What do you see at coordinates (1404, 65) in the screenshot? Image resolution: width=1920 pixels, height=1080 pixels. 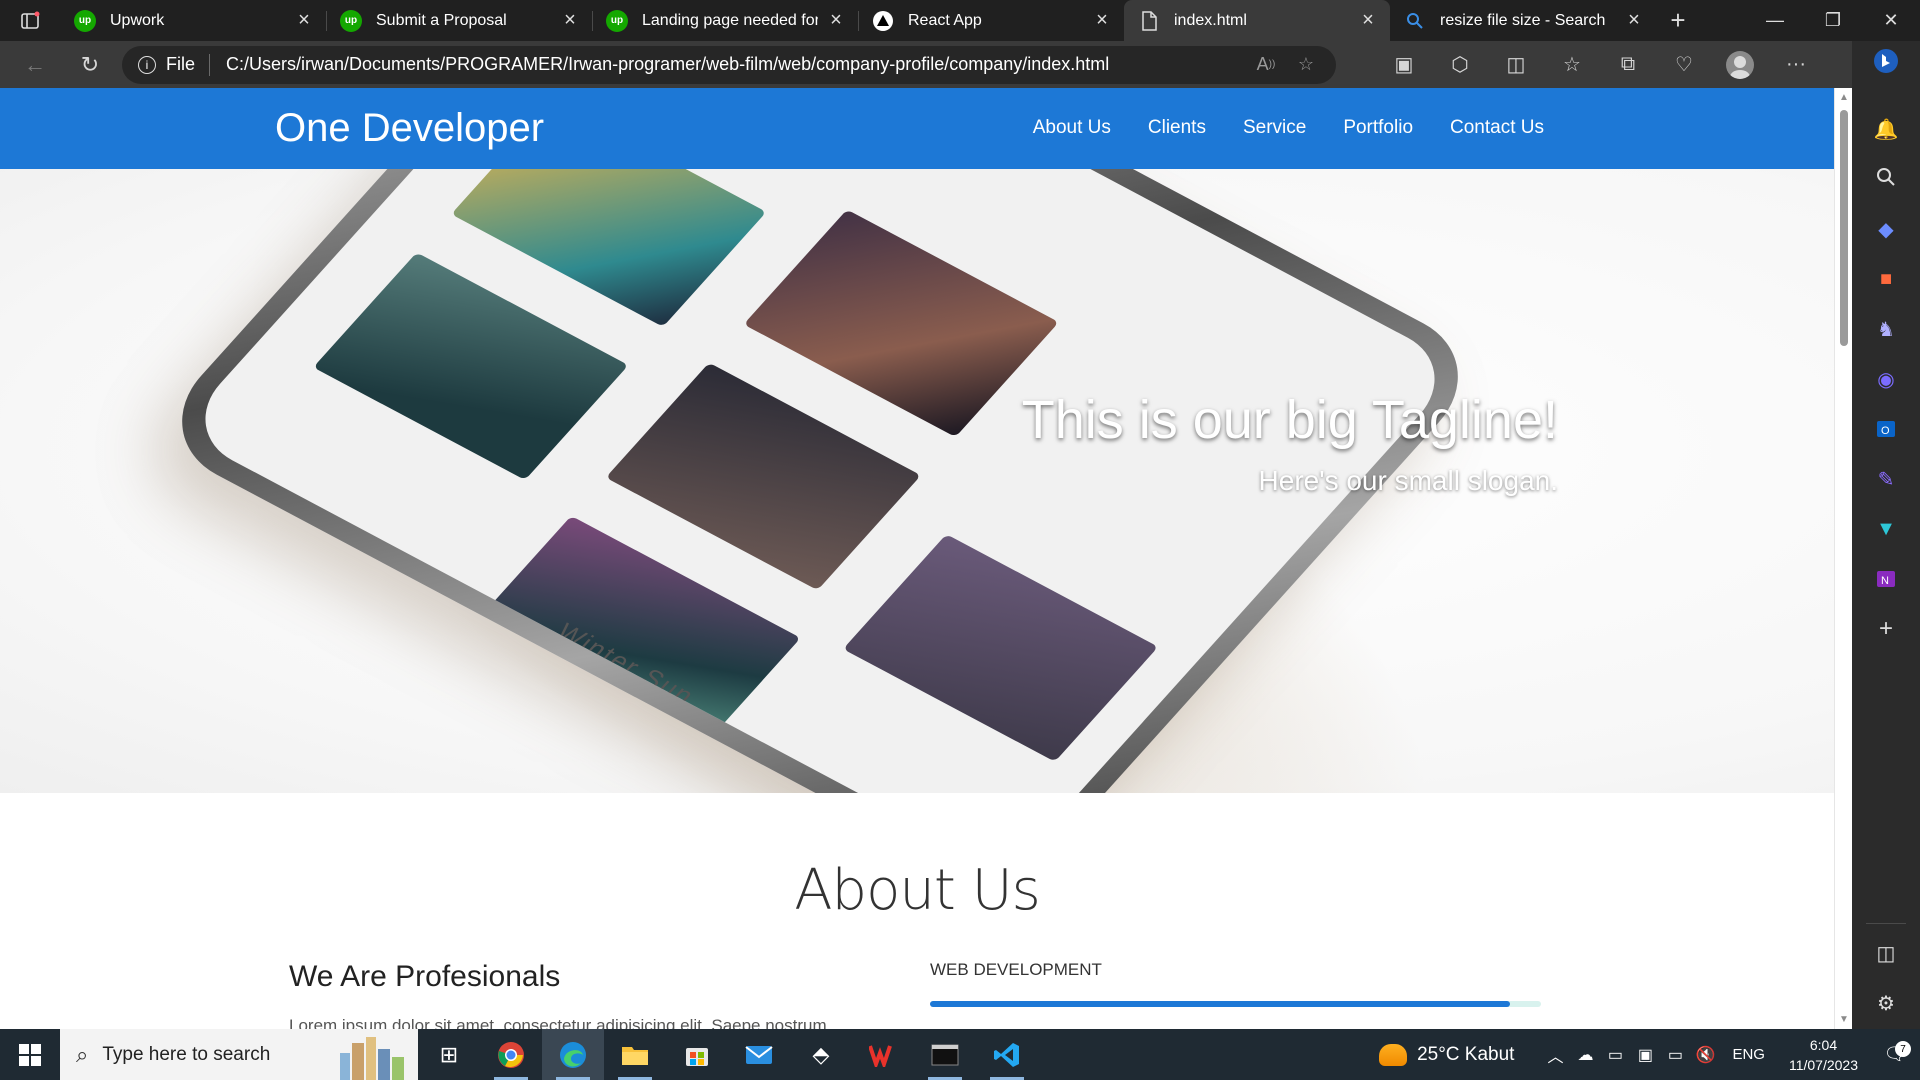 I see `document-extension-icon: ▣` at bounding box center [1404, 65].